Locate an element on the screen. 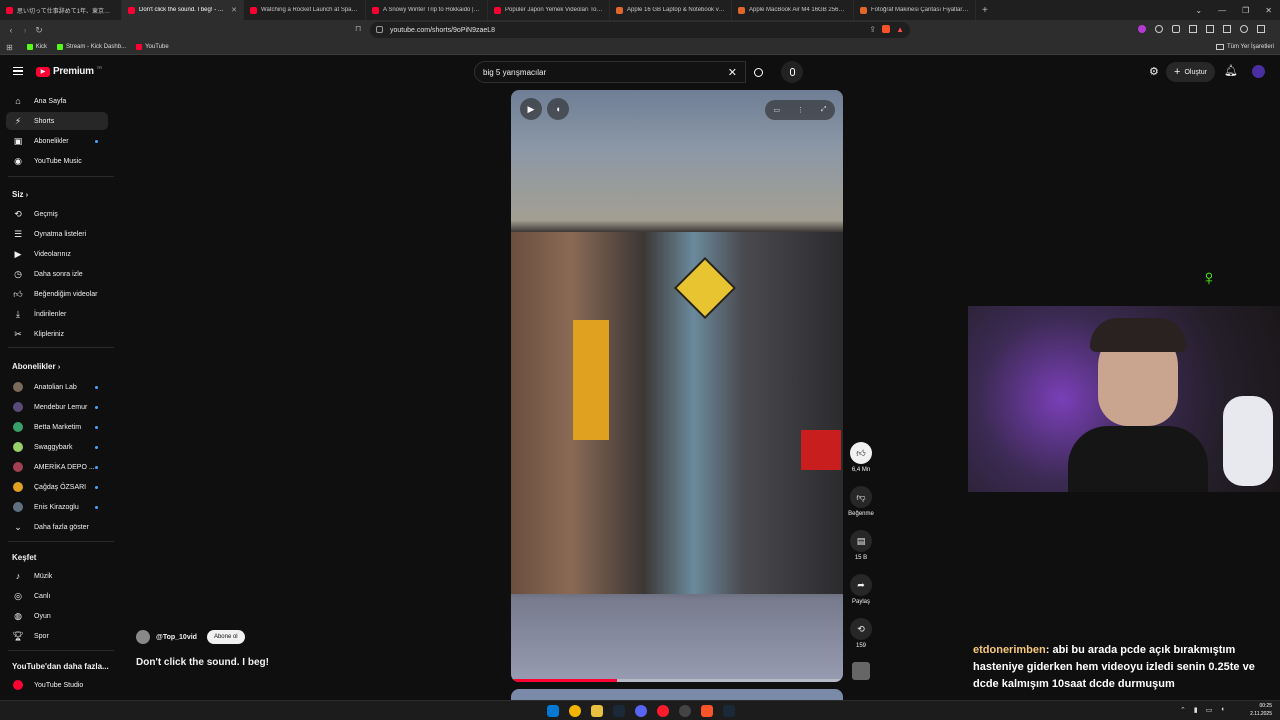  sidebar-item-subscription: Mendebur Lemur is located at coordinates (57, 407).